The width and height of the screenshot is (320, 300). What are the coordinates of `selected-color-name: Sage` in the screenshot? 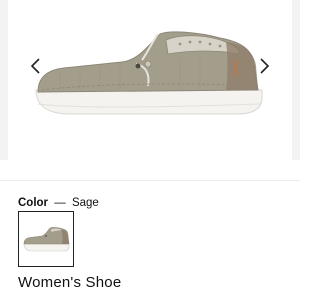 It's located at (85, 203).